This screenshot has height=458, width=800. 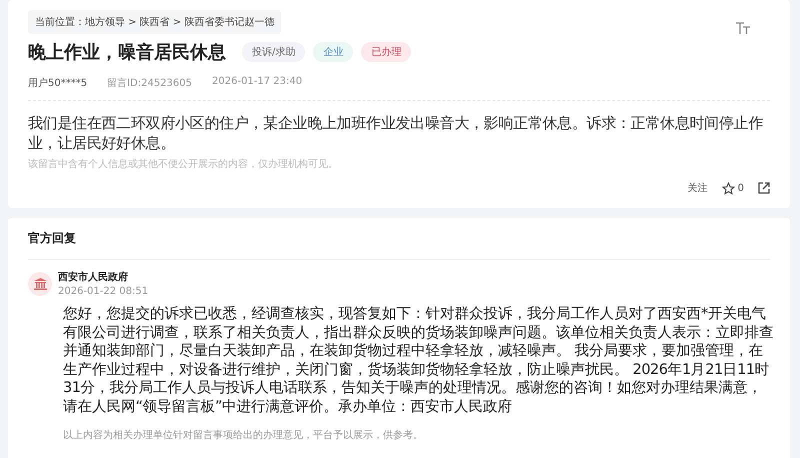 What do you see at coordinates (58, 83) in the screenshot?
I see `user-name: 用户50****5` at bounding box center [58, 83].